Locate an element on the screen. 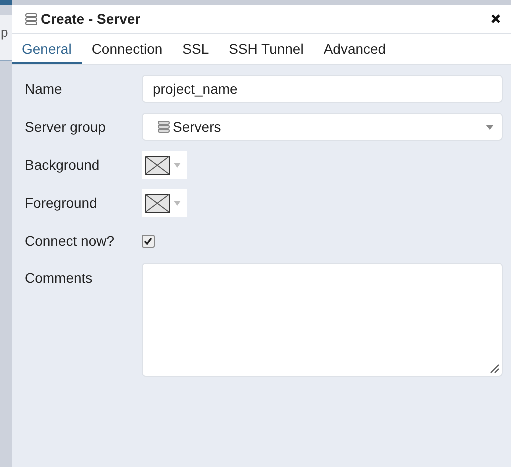  field-label: Connect now? is located at coordinates (70, 241).